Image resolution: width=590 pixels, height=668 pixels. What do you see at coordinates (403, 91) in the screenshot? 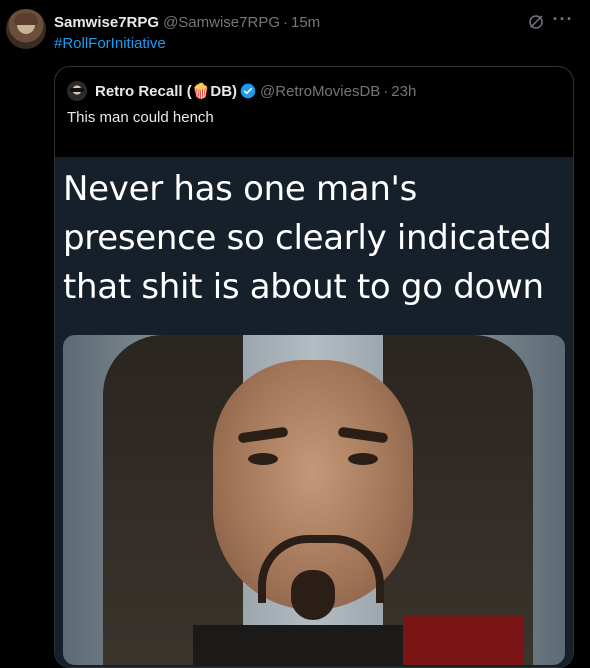
I see `quoted-tweet-time: 23h` at bounding box center [403, 91].